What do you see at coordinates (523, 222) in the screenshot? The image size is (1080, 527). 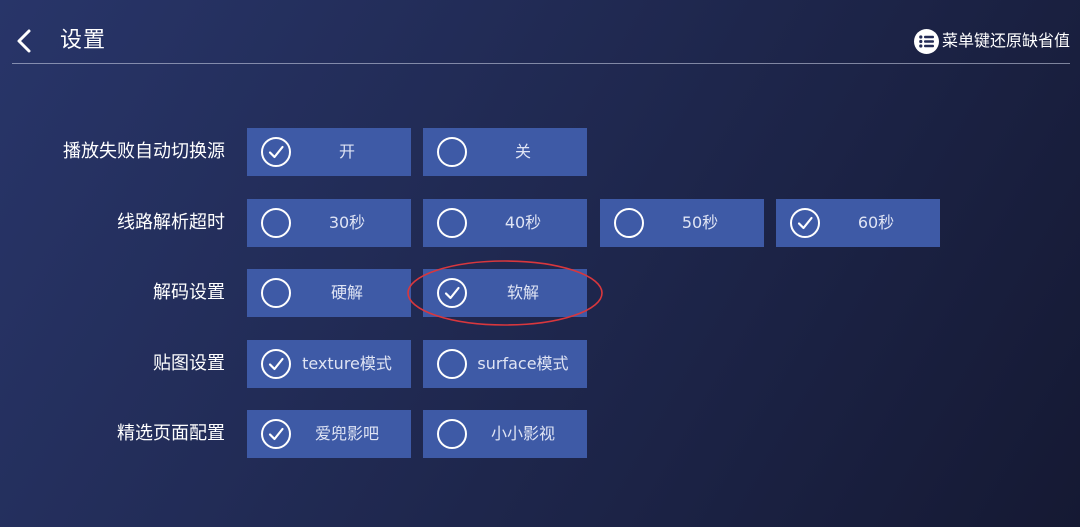 I see `option-label: 40秒` at bounding box center [523, 222].